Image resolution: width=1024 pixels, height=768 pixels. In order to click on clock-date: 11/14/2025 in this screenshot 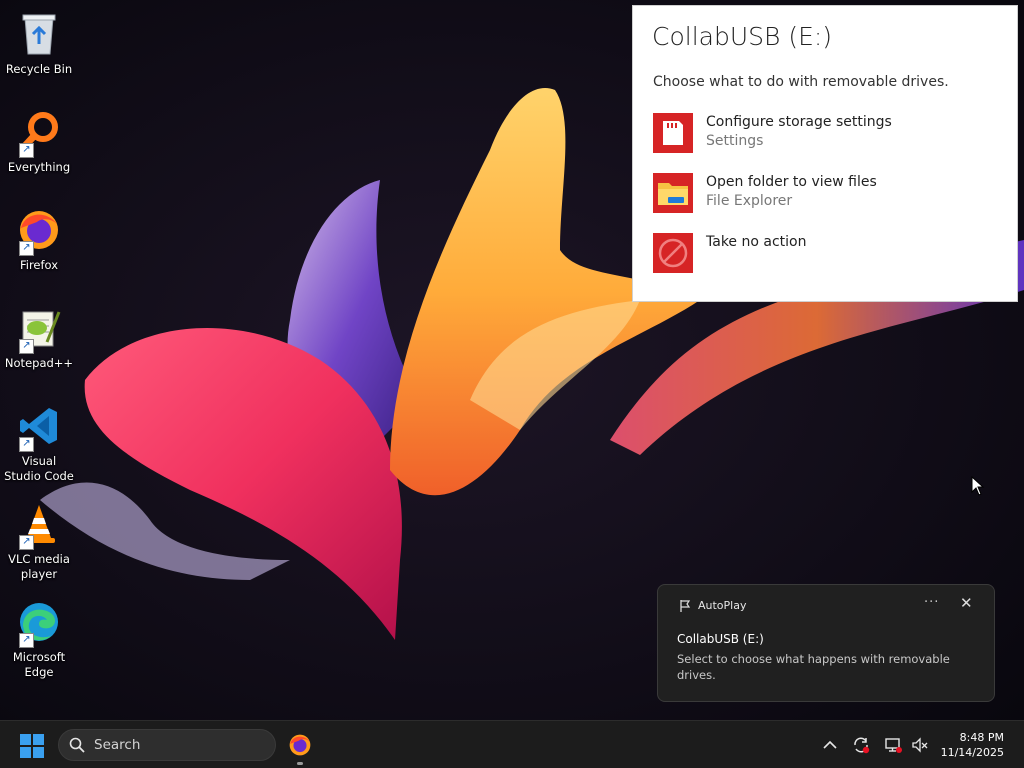, I will do `click(972, 752)`.